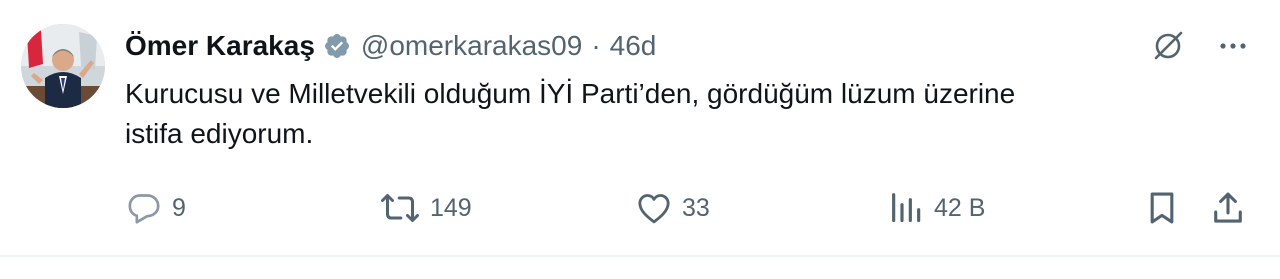 The height and width of the screenshot is (279, 1280). I want to click on reply-button: 9, so click(155, 208).